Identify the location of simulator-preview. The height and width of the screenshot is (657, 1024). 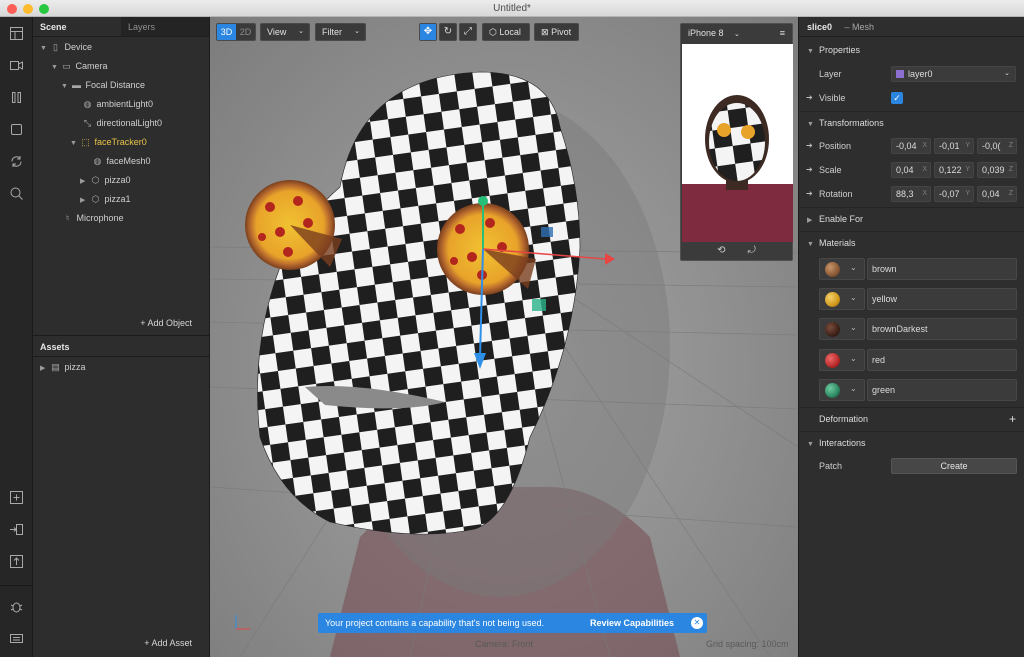
(737, 168).